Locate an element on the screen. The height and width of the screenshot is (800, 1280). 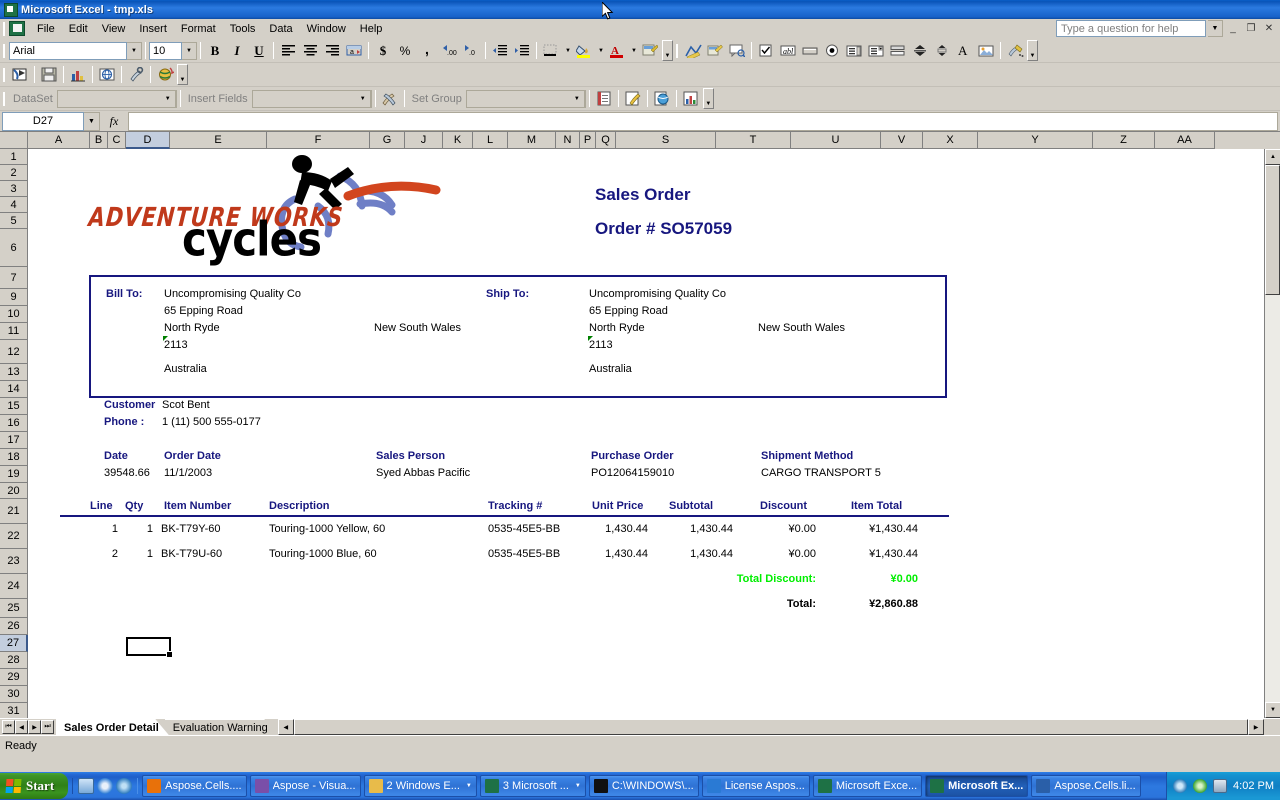
insert-comment-icon is located at coordinates (737, 50).